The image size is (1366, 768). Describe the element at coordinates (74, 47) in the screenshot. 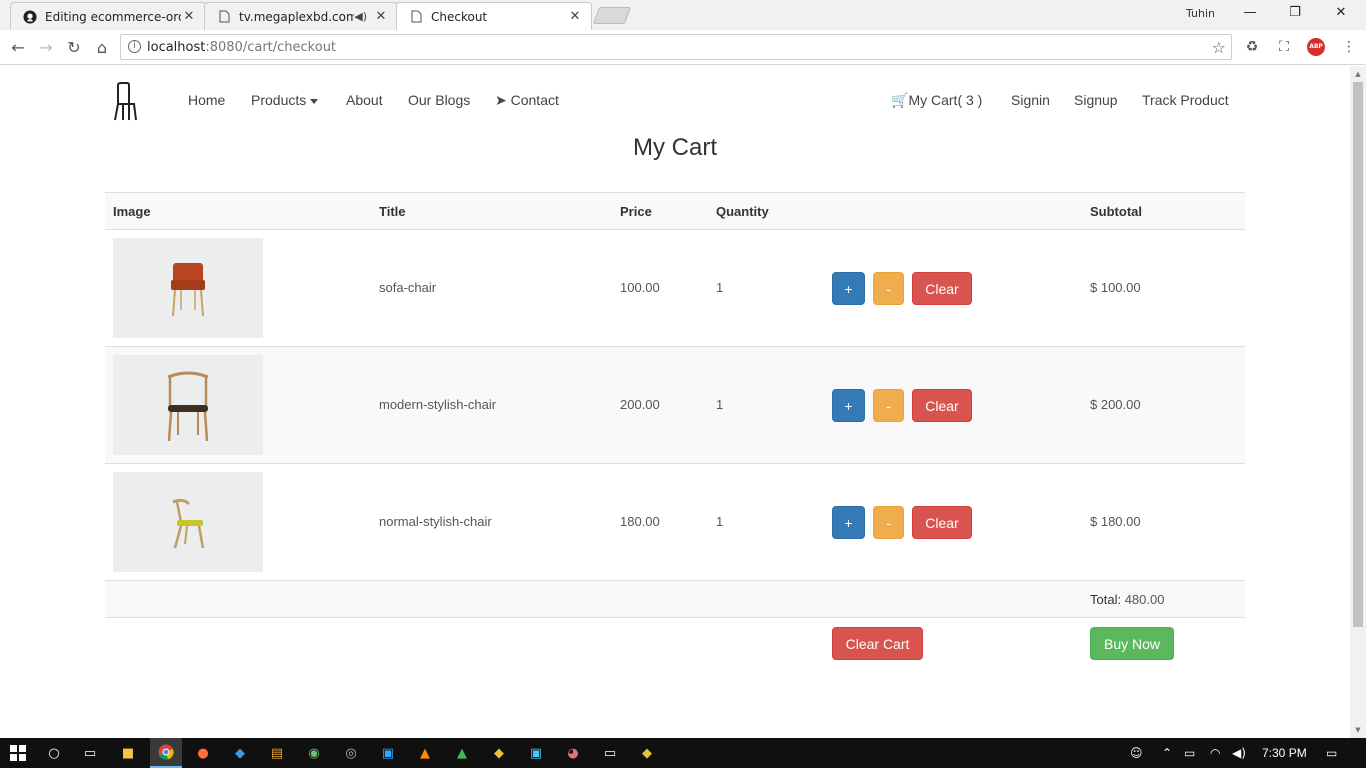

I see `reload-icon: ↻` at that location.